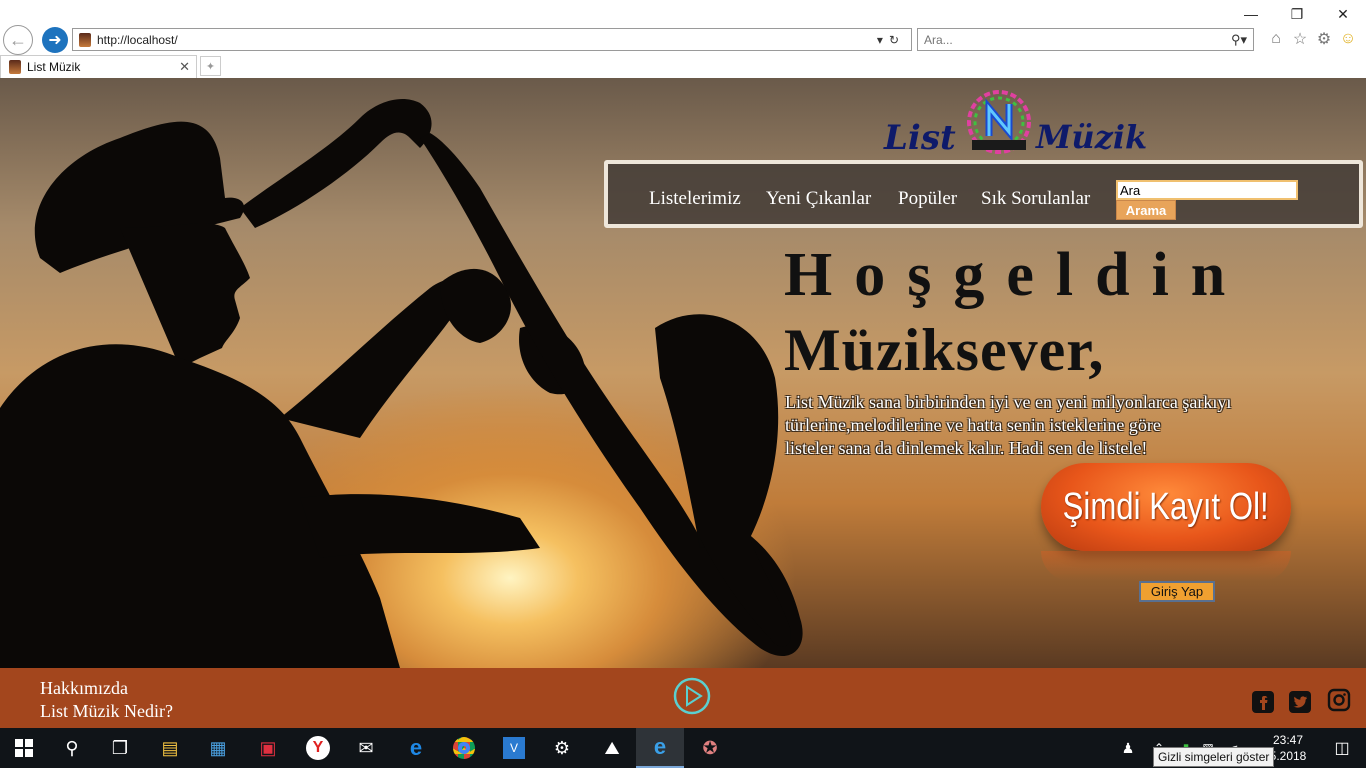 This screenshot has height=768, width=1366. I want to click on forward-arrow-icon: ➜, so click(55, 40).